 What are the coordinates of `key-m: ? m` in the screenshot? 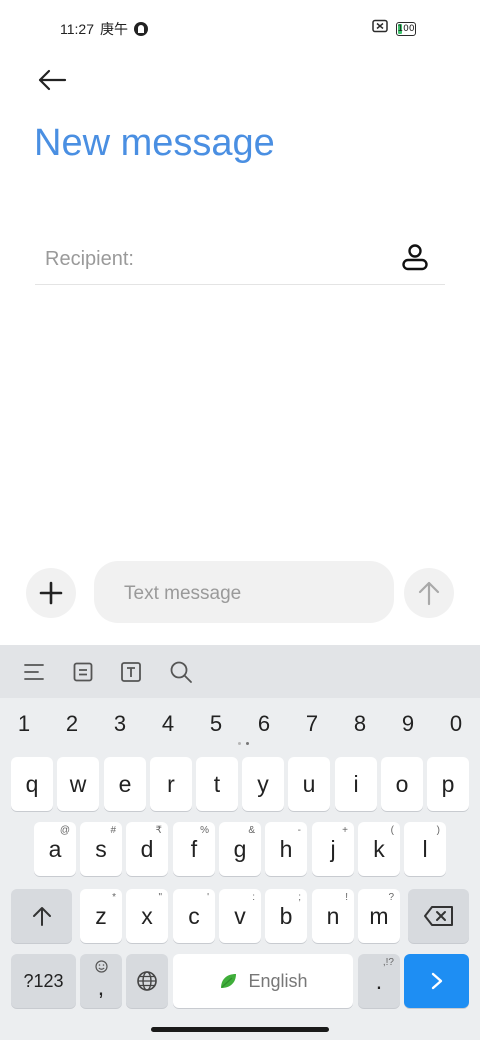 It's located at (379, 916).